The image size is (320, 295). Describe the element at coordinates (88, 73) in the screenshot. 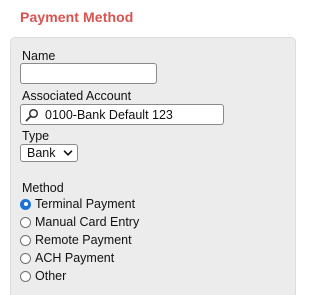

I see `name-input` at that location.